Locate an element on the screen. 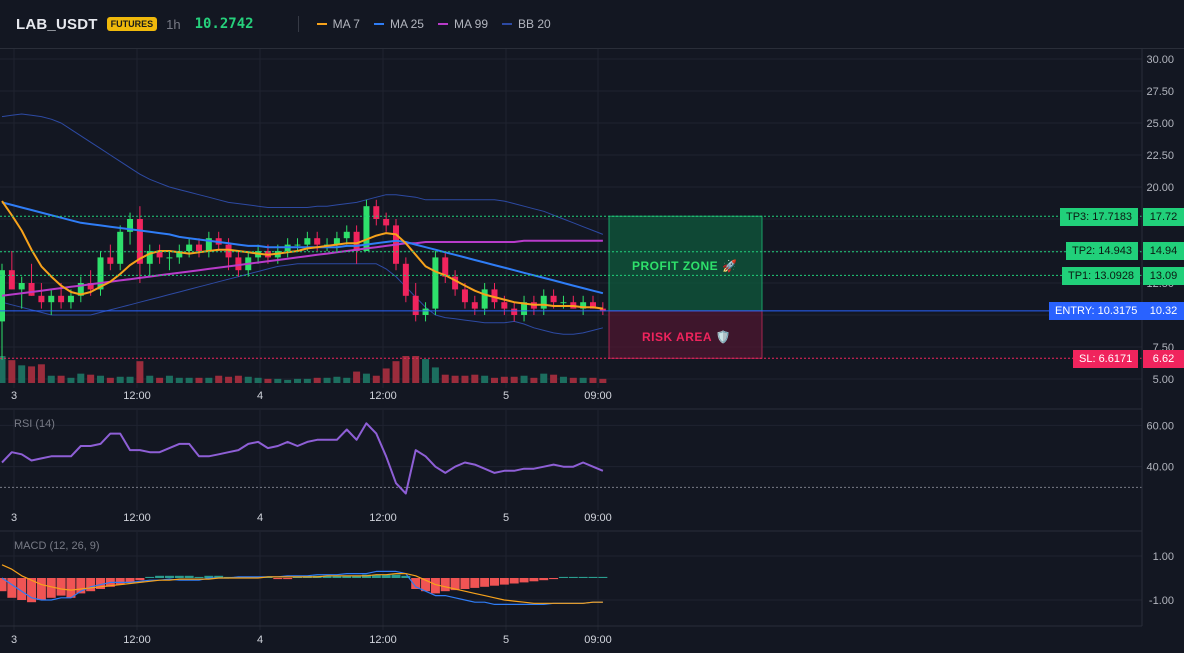  tp3-axis-value: 17.72 is located at coordinates (1163, 217).